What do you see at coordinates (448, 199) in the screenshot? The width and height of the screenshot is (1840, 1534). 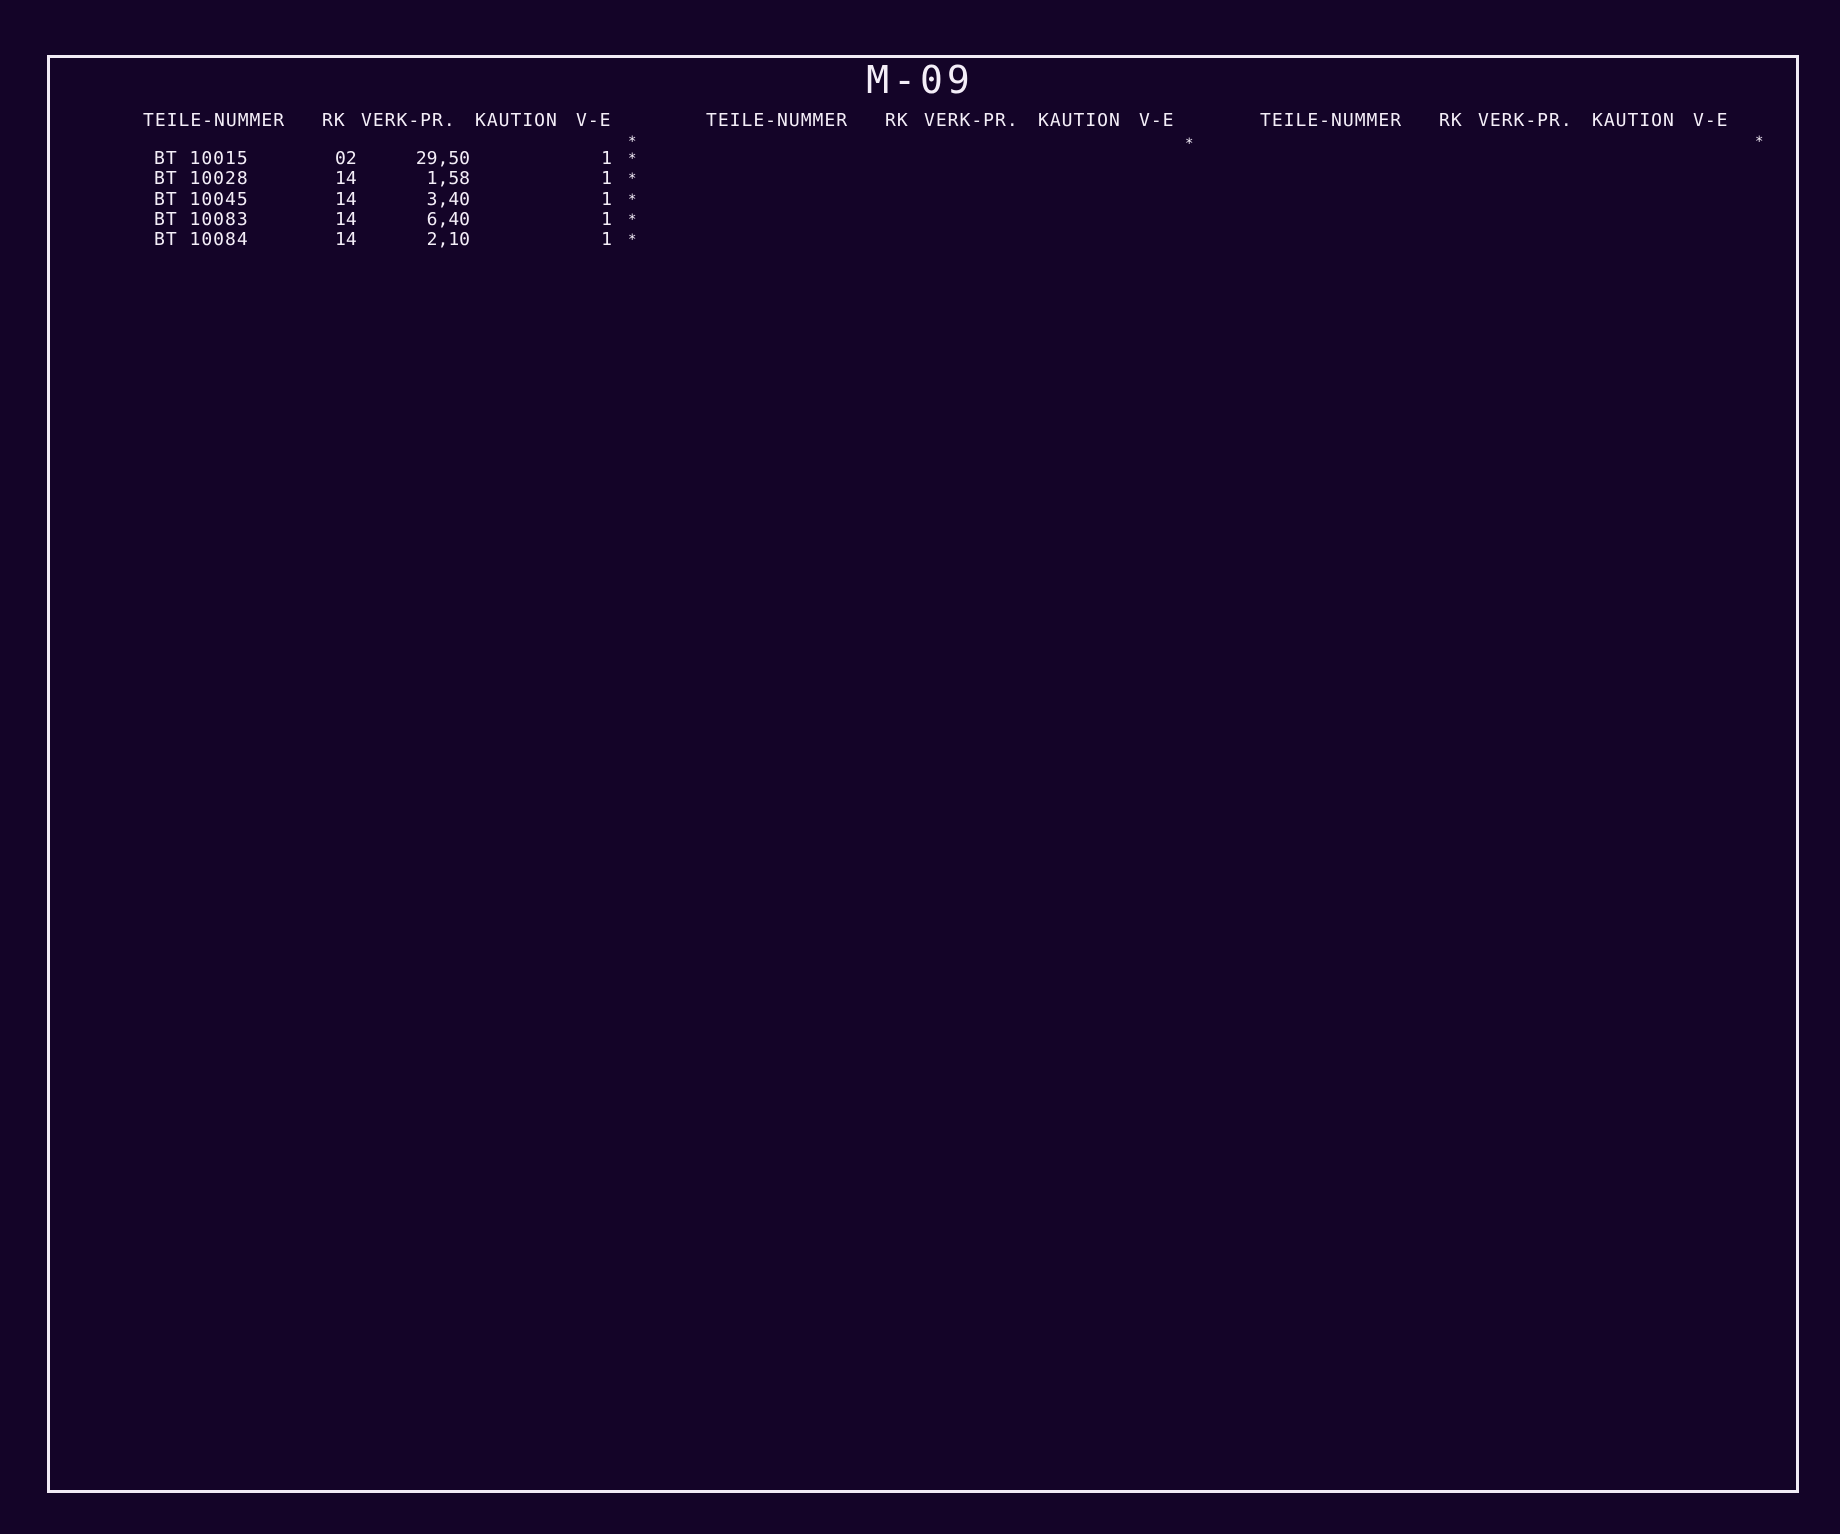 I see `cell-sale-price: 3,40` at bounding box center [448, 199].